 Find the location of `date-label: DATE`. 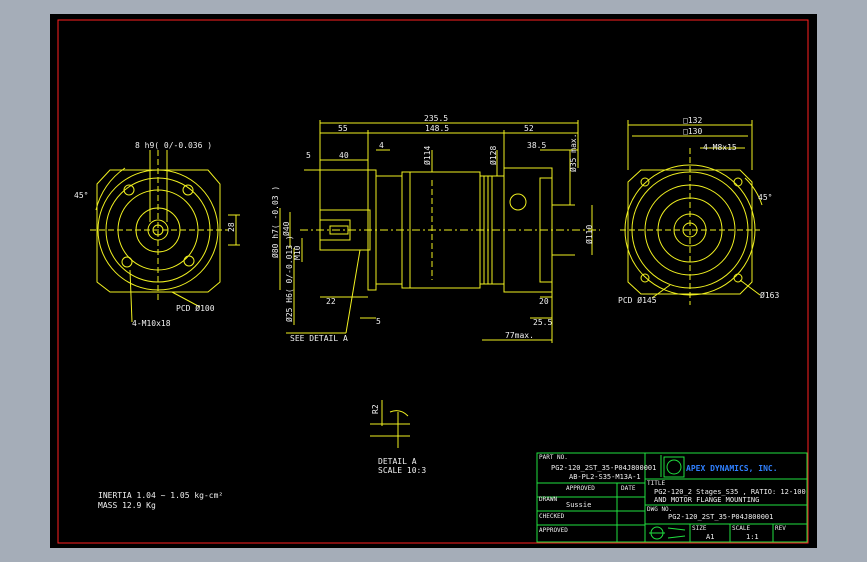

date-label: DATE is located at coordinates (628, 488).